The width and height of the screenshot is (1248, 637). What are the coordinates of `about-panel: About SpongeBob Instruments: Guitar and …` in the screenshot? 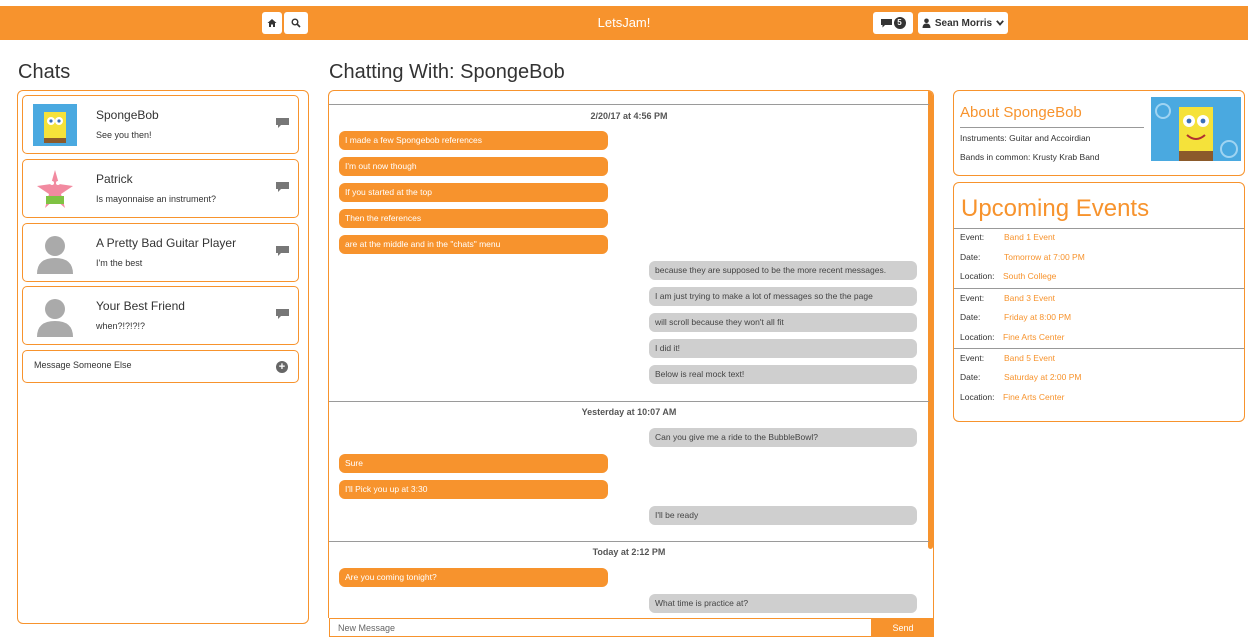 It's located at (1099, 133).